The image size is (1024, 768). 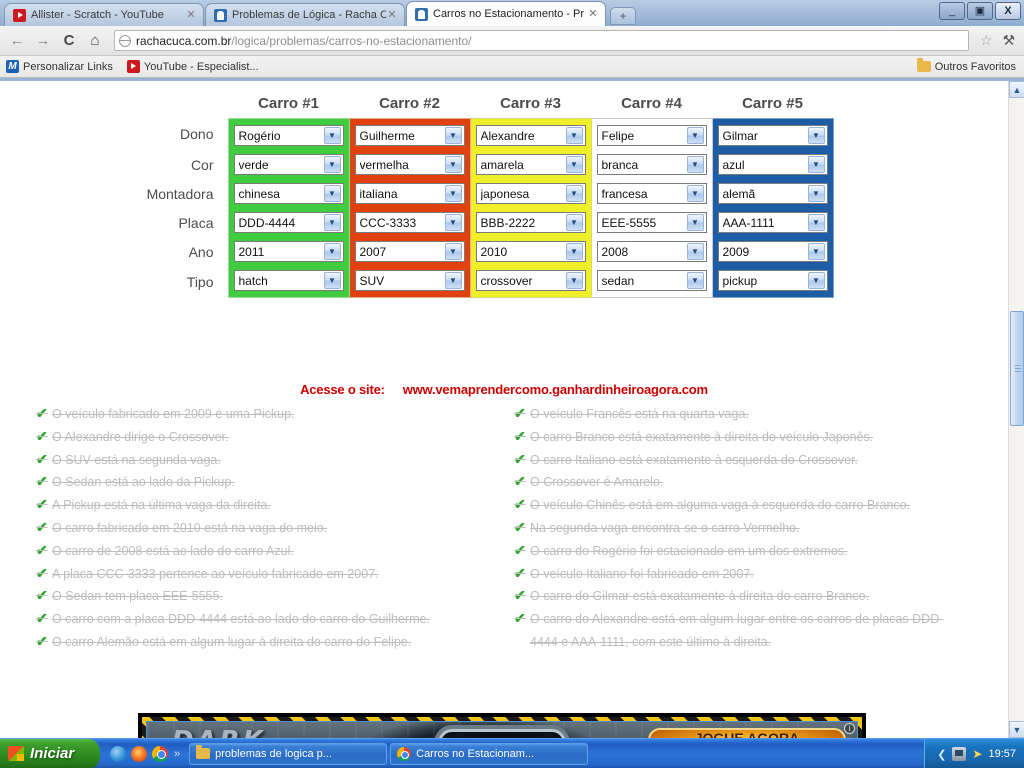 I want to click on list-item: ✔ O Sedan tem placa EEE-5555., so click(x=270, y=596).